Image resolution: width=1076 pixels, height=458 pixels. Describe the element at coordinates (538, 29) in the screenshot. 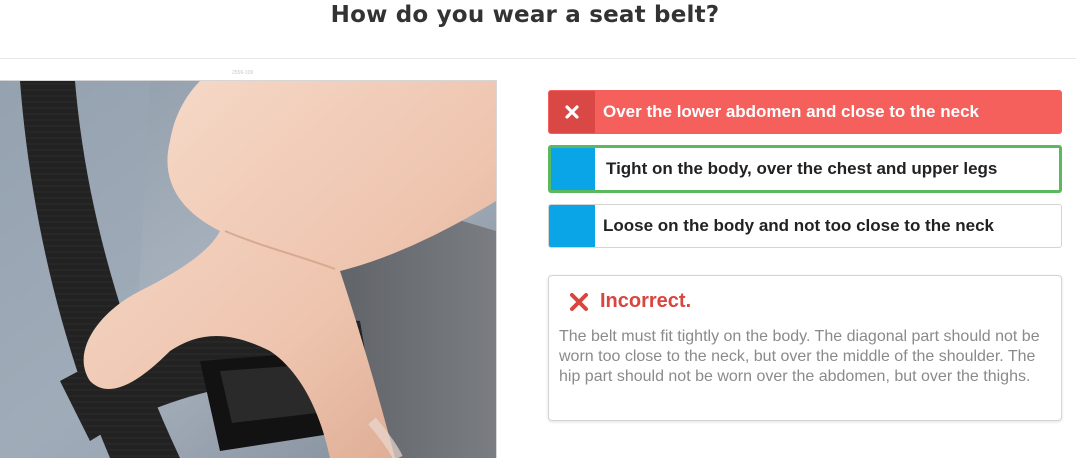

I see `quiz-header: How do you wear a seat belt?` at that location.